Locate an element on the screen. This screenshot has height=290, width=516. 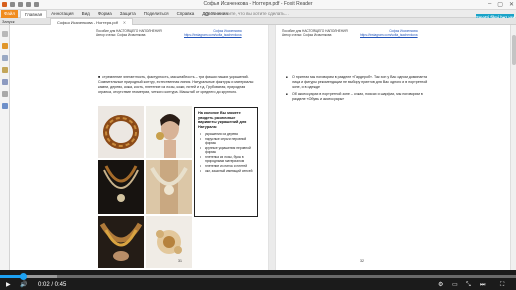
list-item: украшения из дерева is located at coordinates (226, 134).